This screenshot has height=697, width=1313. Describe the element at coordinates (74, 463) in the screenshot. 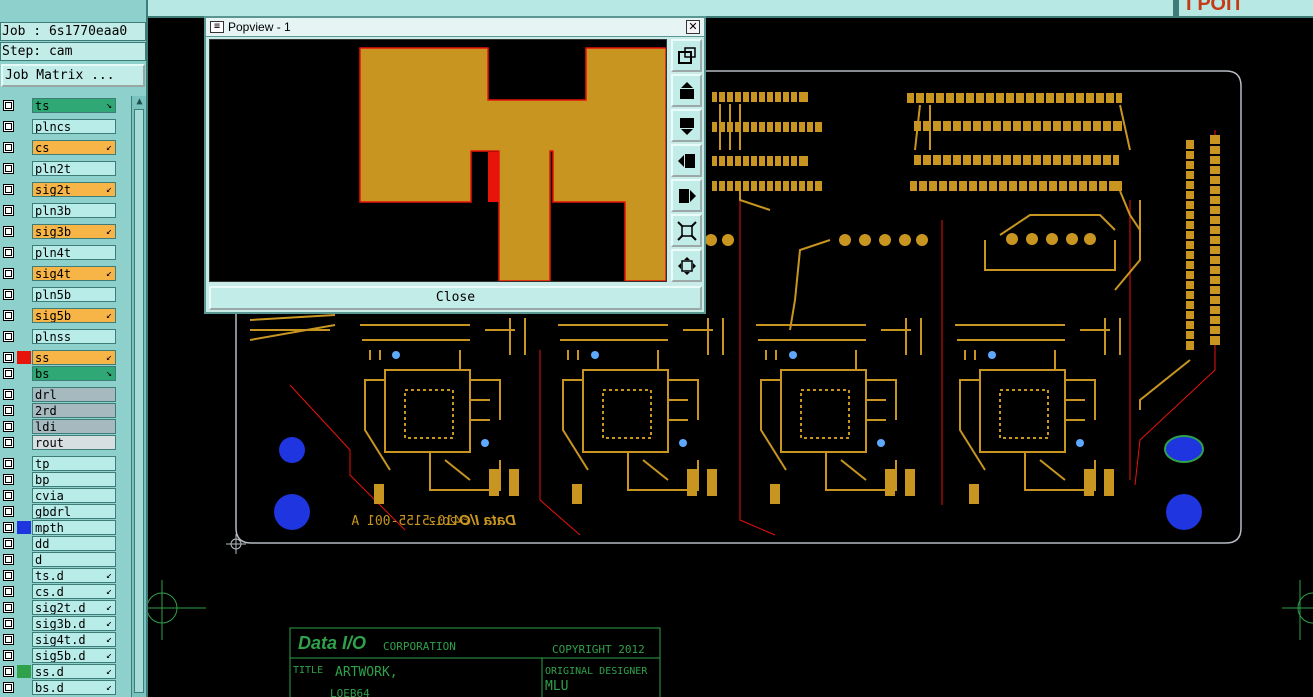

I see `layer-name: tp` at that location.